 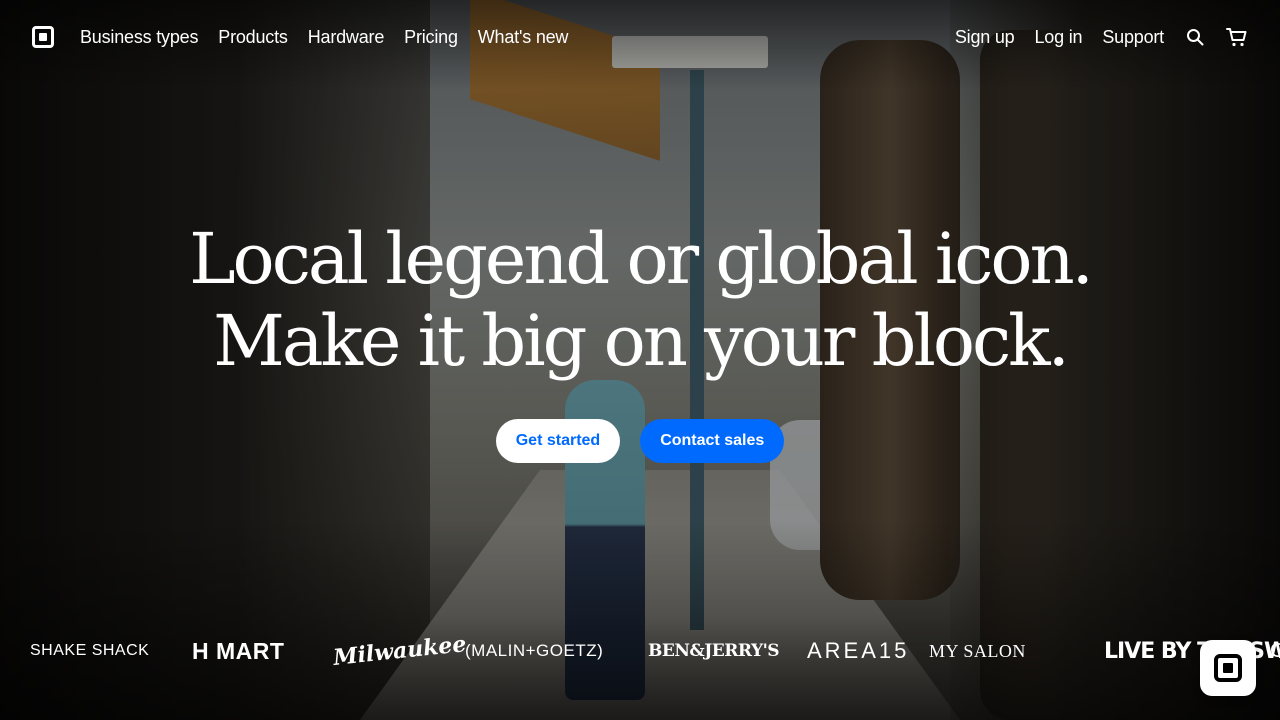 What do you see at coordinates (1237, 37) in the screenshot?
I see `cart-icon` at bounding box center [1237, 37].